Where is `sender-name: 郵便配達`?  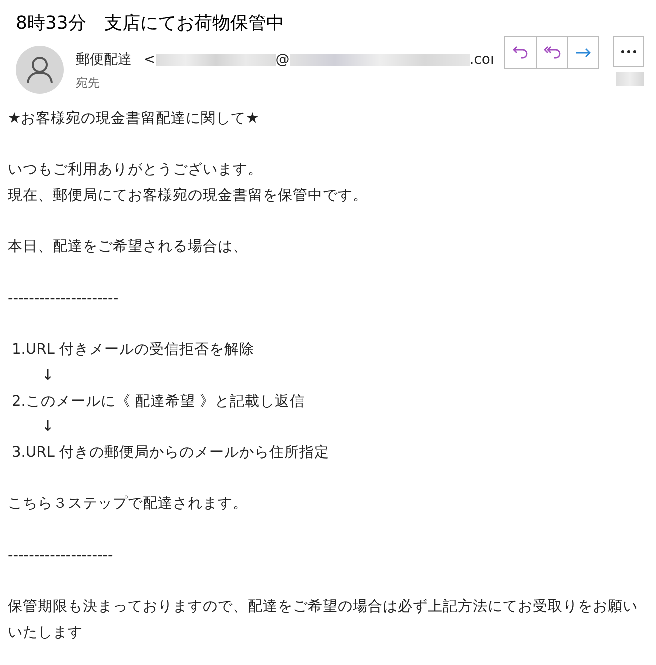 sender-name: 郵便配達 is located at coordinates (104, 60).